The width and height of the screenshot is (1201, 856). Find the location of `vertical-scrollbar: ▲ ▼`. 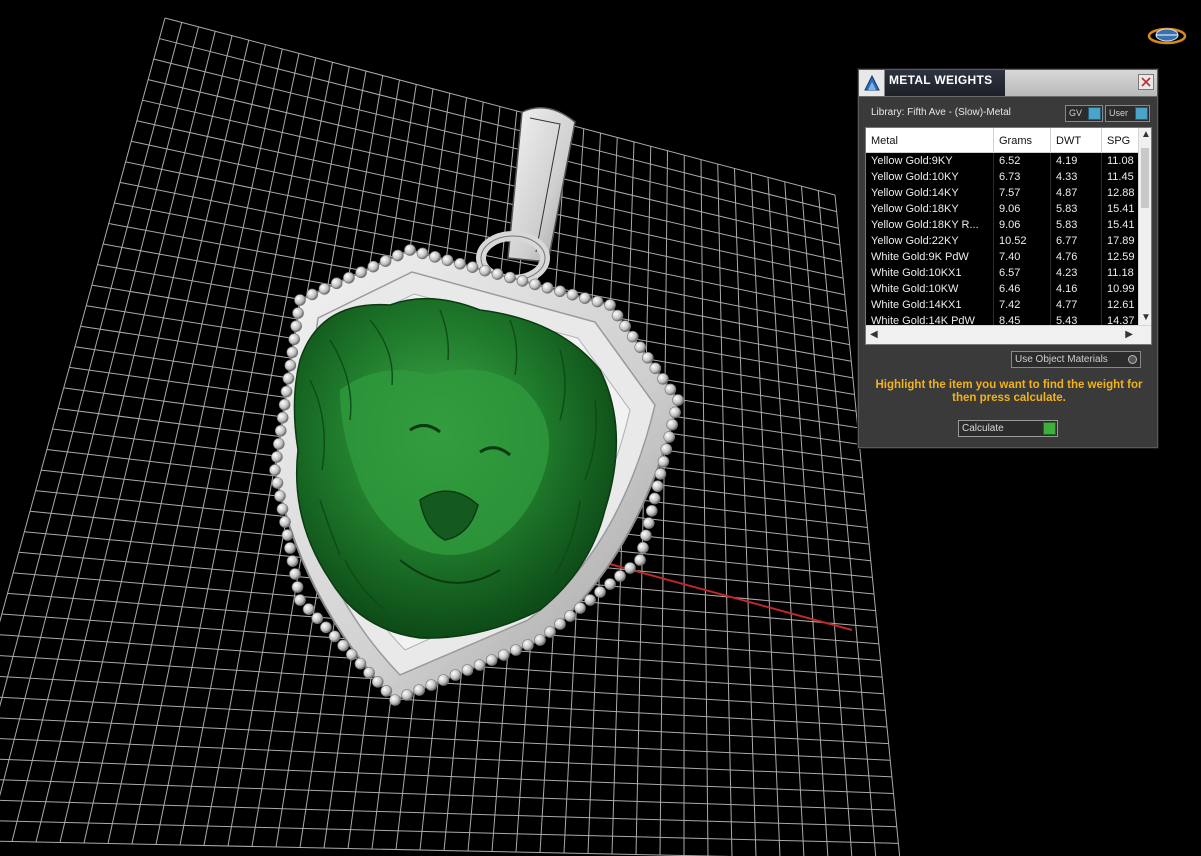

vertical-scrollbar: ▲ ▼ is located at coordinates (1144, 226).